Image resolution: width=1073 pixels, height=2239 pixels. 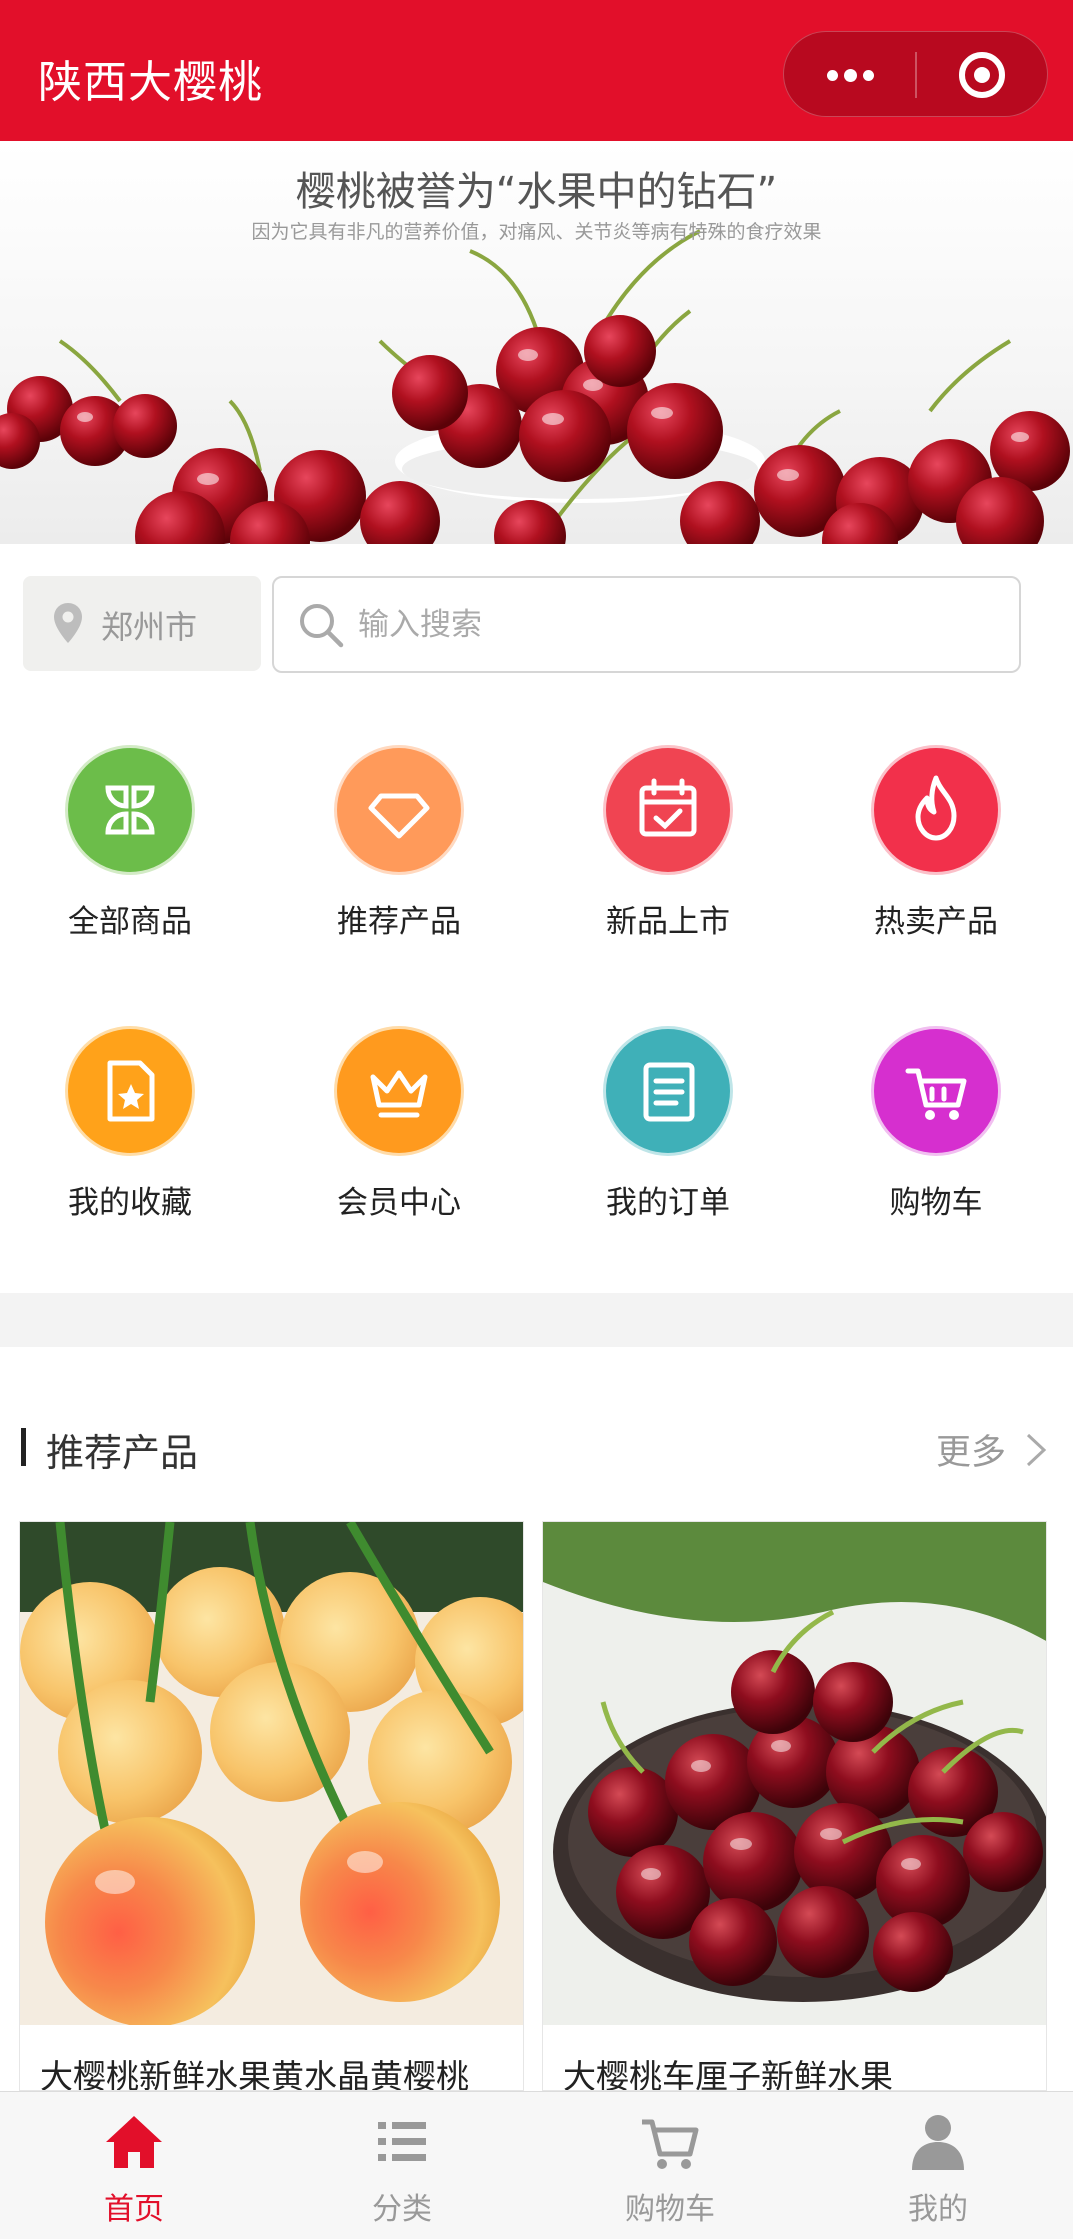 I want to click on more-link: 更多, so click(x=971, y=1449).